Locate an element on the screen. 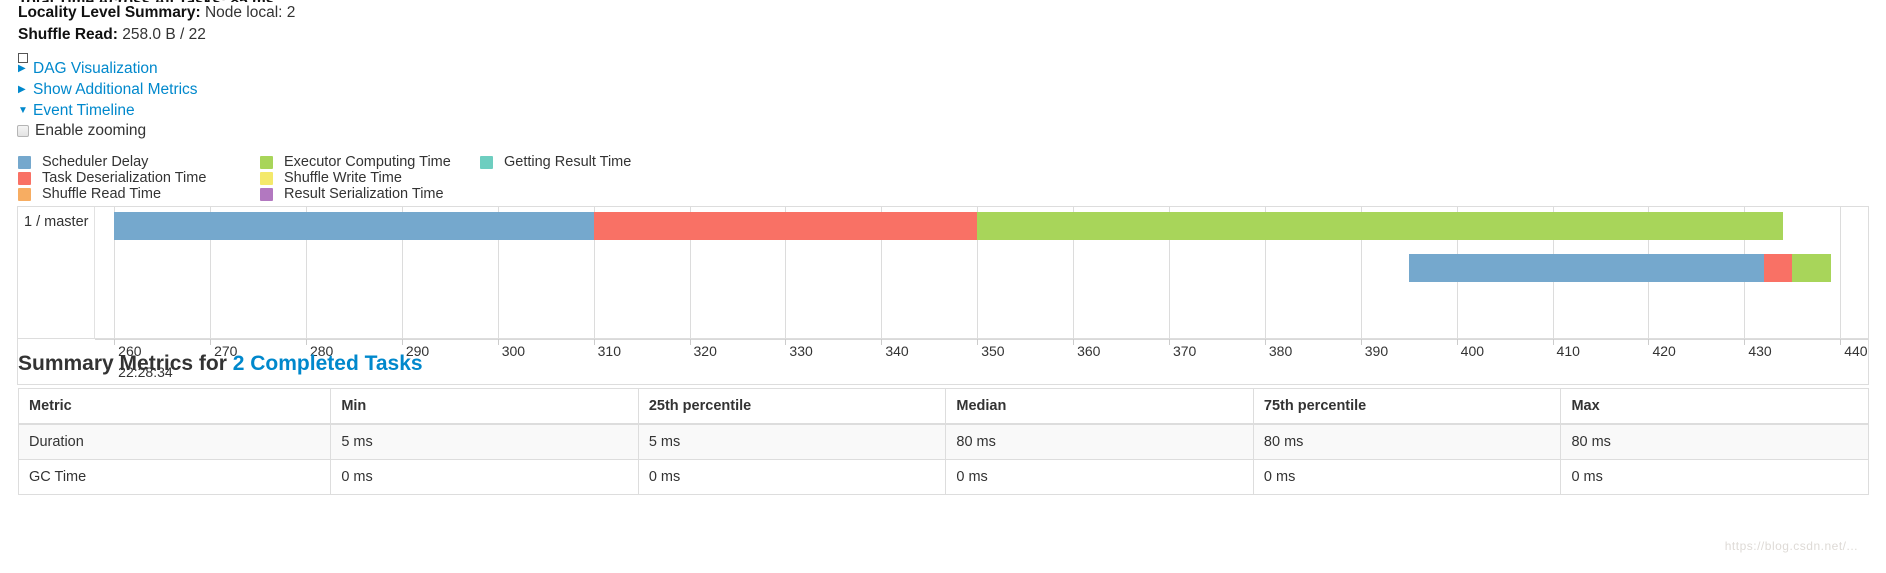 The image size is (1886, 573). table-cell-p25: 5 ms is located at coordinates (792, 441).